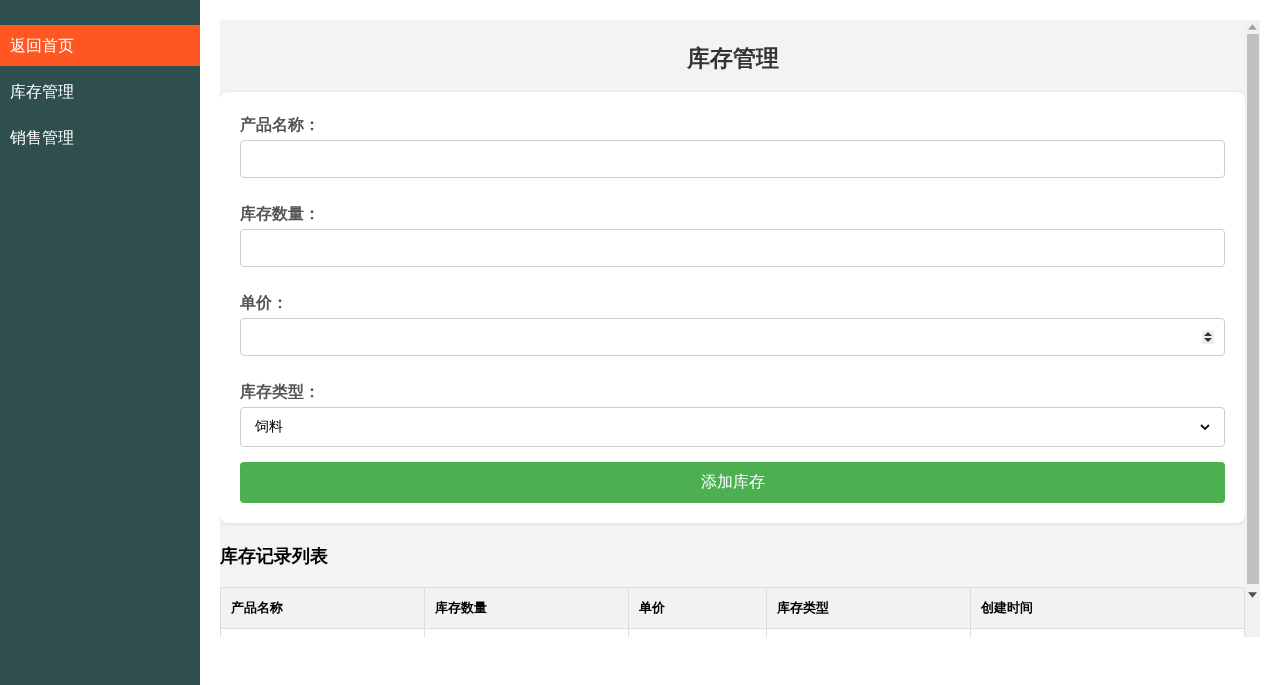 The image size is (1280, 685). What do you see at coordinates (280, 125) in the screenshot?
I see `field-label: 产品名称：` at bounding box center [280, 125].